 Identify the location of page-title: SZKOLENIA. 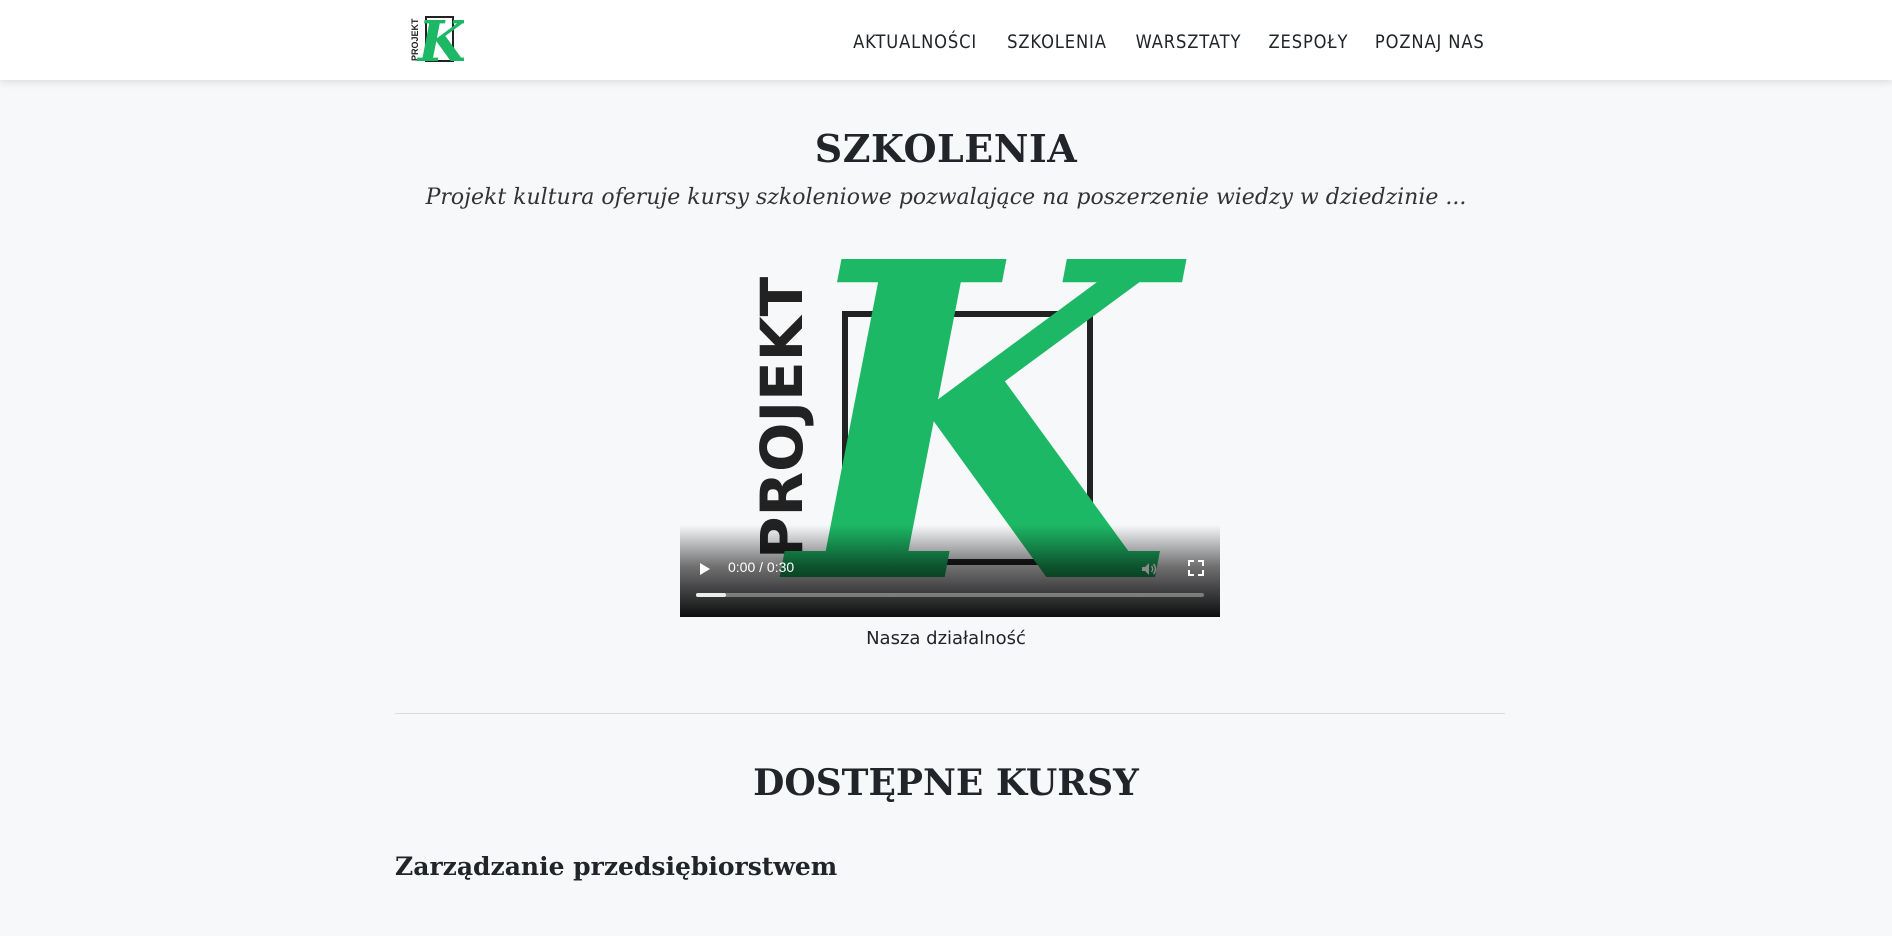
(946, 148).